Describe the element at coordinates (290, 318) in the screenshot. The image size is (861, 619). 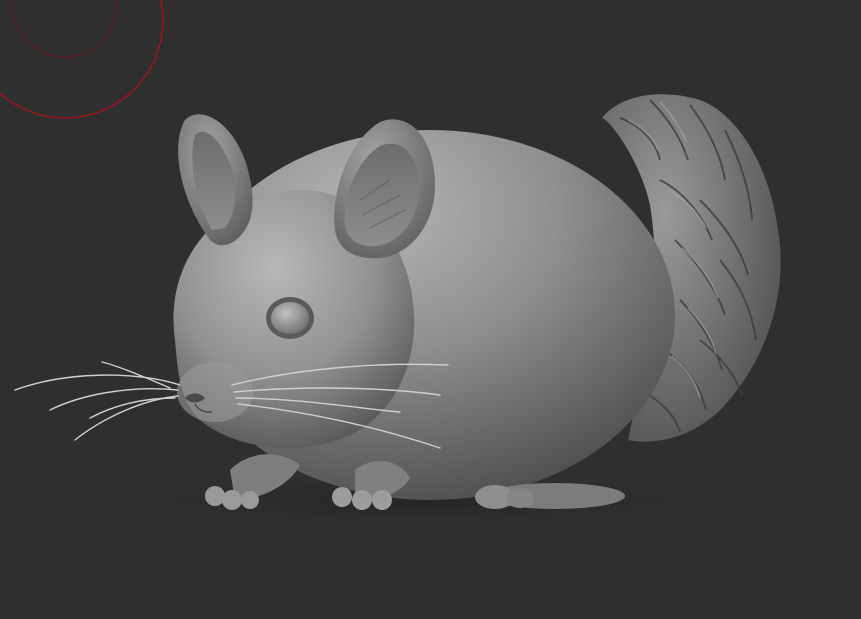
I see `eye` at that location.